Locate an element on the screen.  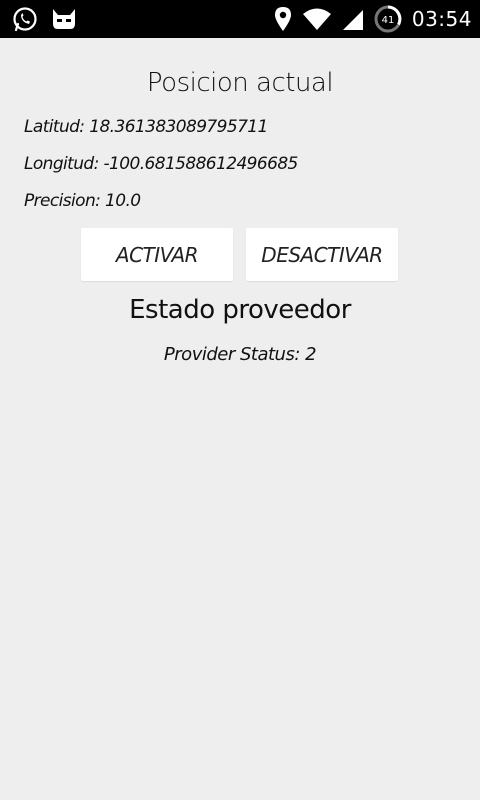
desactivar-button: DESACTIVAR is located at coordinates (322, 254).